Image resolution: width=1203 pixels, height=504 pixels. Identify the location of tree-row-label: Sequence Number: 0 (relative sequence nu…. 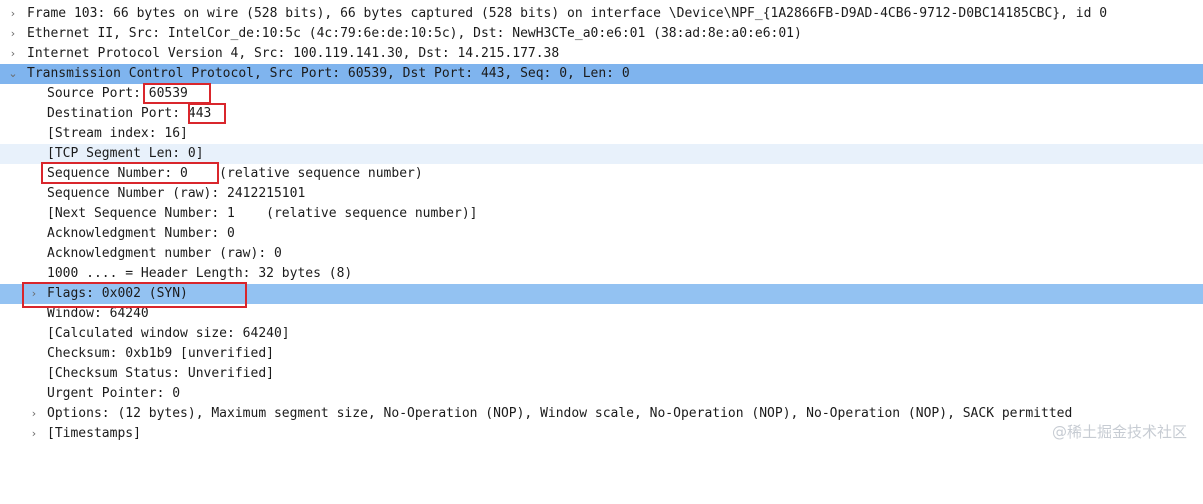
(235, 173).